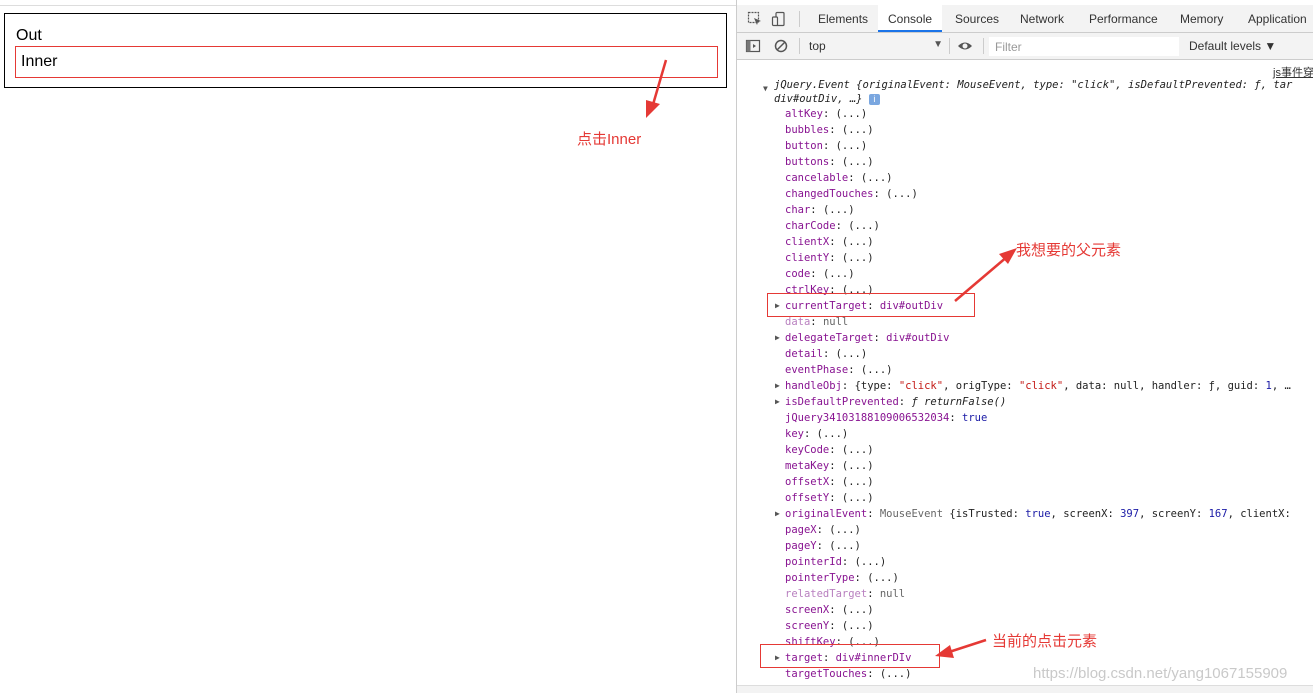 This screenshot has height=693, width=1313. What do you see at coordinates (1232, 46) in the screenshot?
I see `log-levels-dropdown: Default levels ▼` at bounding box center [1232, 46].